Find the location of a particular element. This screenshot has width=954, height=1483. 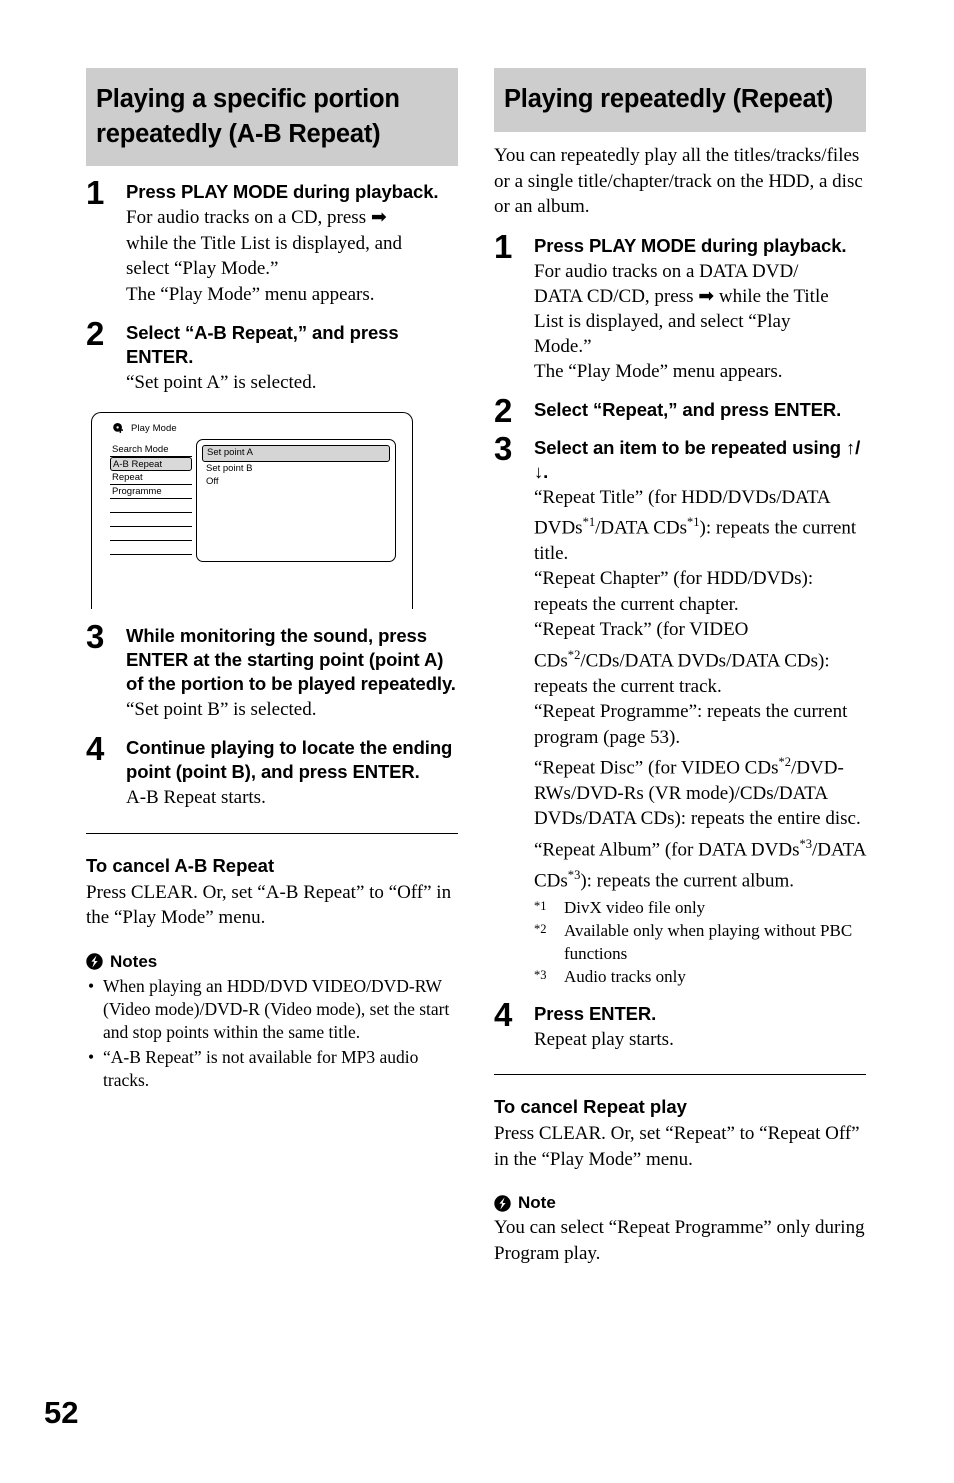

footnote: *3 Audio tracks only is located at coordinates (700, 976).